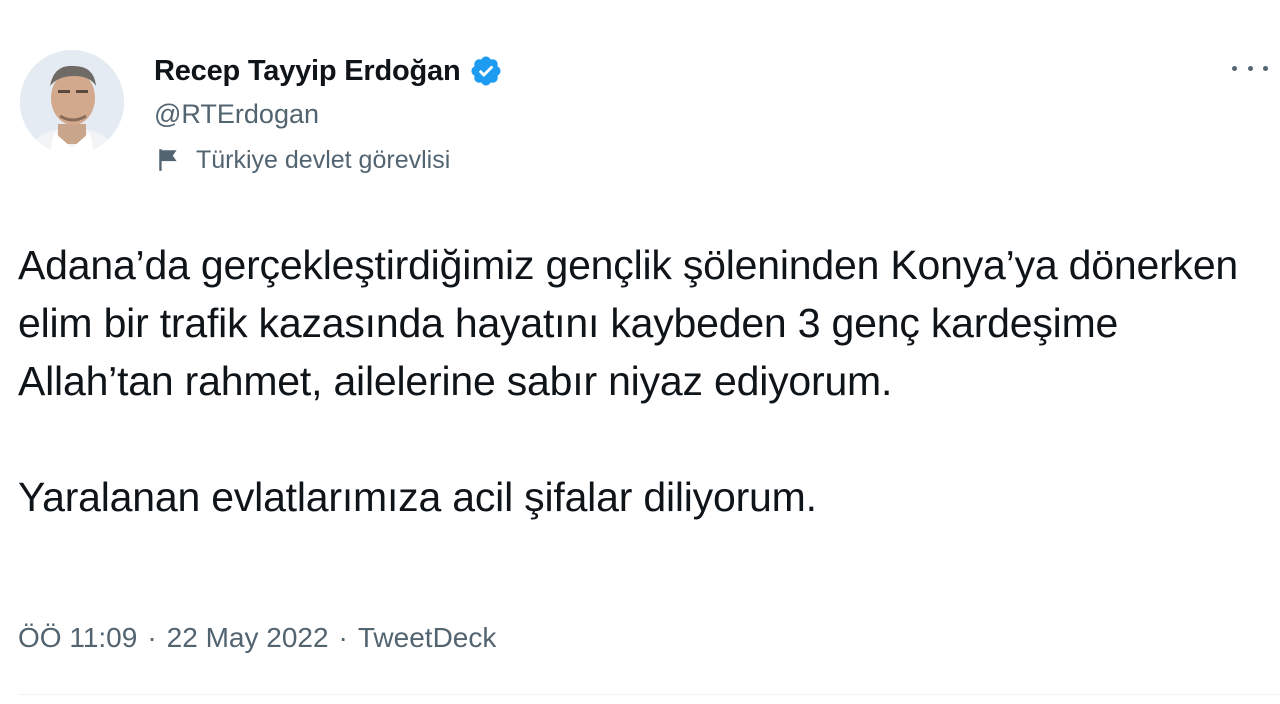 The image size is (1280, 704). What do you see at coordinates (1234, 68) in the screenshot?
I see `more-options-icon` at bounding box center [1234, 68].